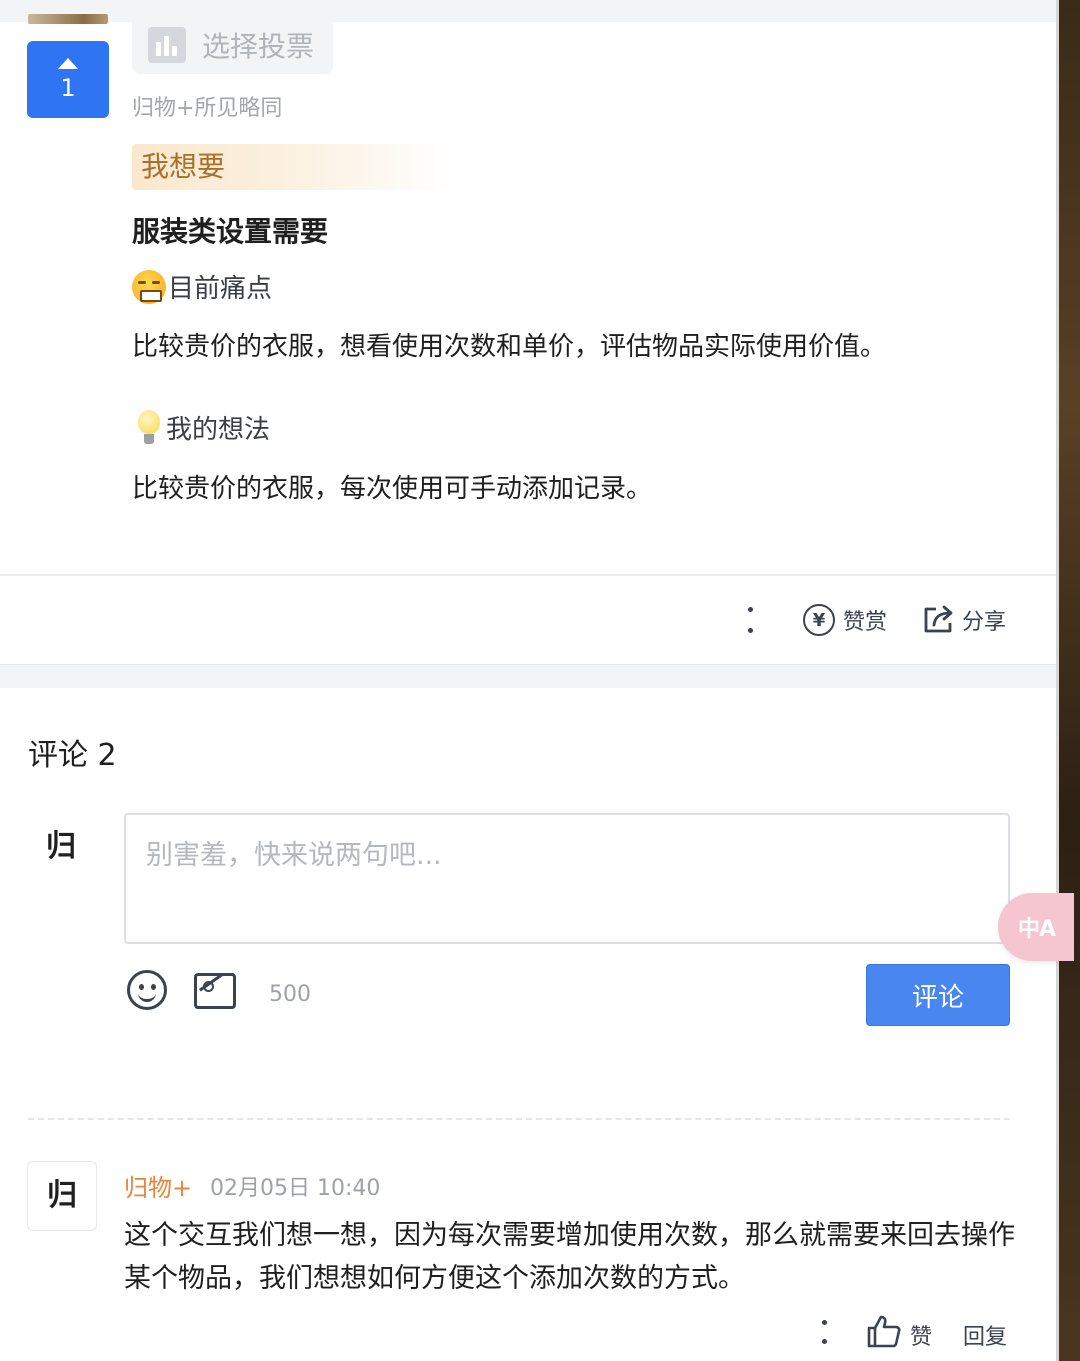  I want to click on poll-button: 选择投票, so click(232, 45).